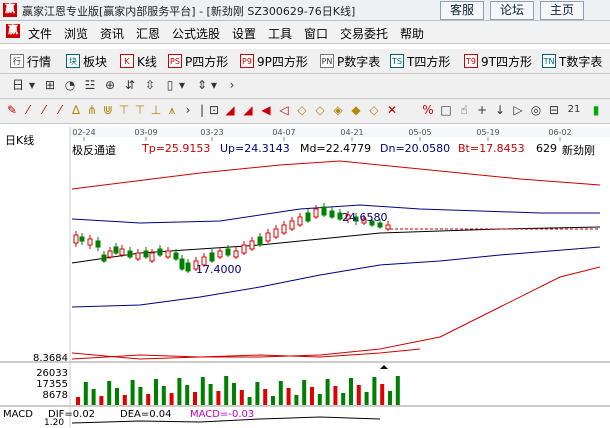 The height and width of the screenshot is (428, 610). Describe the element at coordinates (596, 110) in the screenshot. I see `volume-icon: ▮` at that location.